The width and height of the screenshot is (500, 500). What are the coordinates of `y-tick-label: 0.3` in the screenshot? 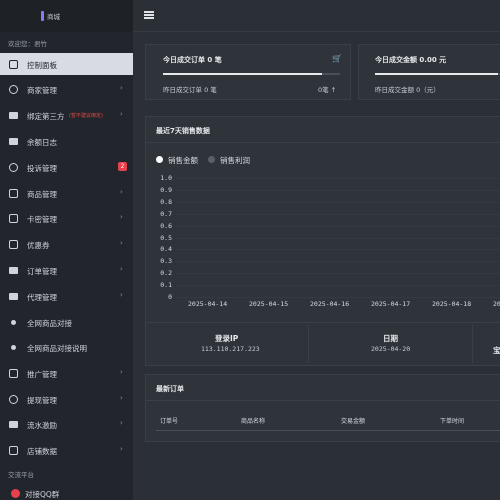 It's located at (166, 261).